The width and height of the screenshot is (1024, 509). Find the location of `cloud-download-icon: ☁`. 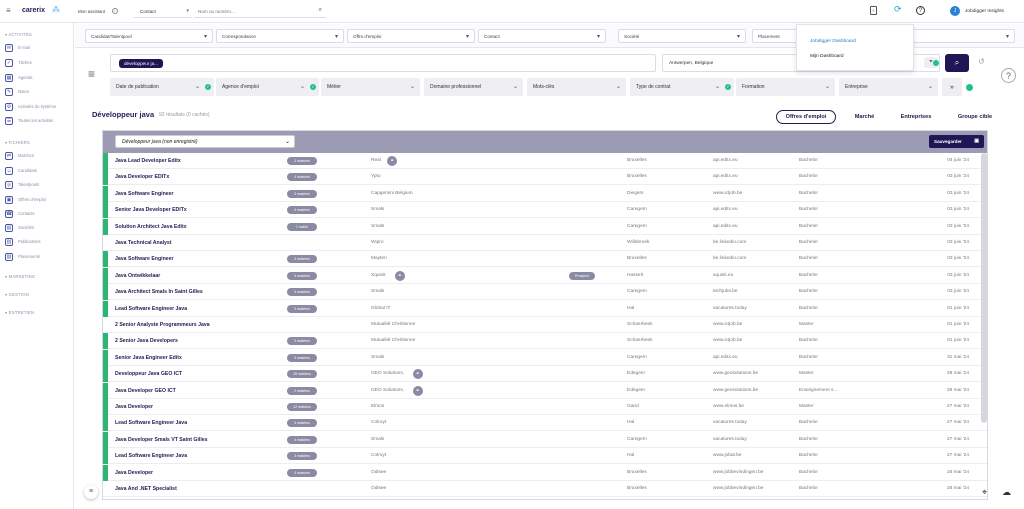

cloud-download-icon: ☁ is located at coordinates (1006, 492).